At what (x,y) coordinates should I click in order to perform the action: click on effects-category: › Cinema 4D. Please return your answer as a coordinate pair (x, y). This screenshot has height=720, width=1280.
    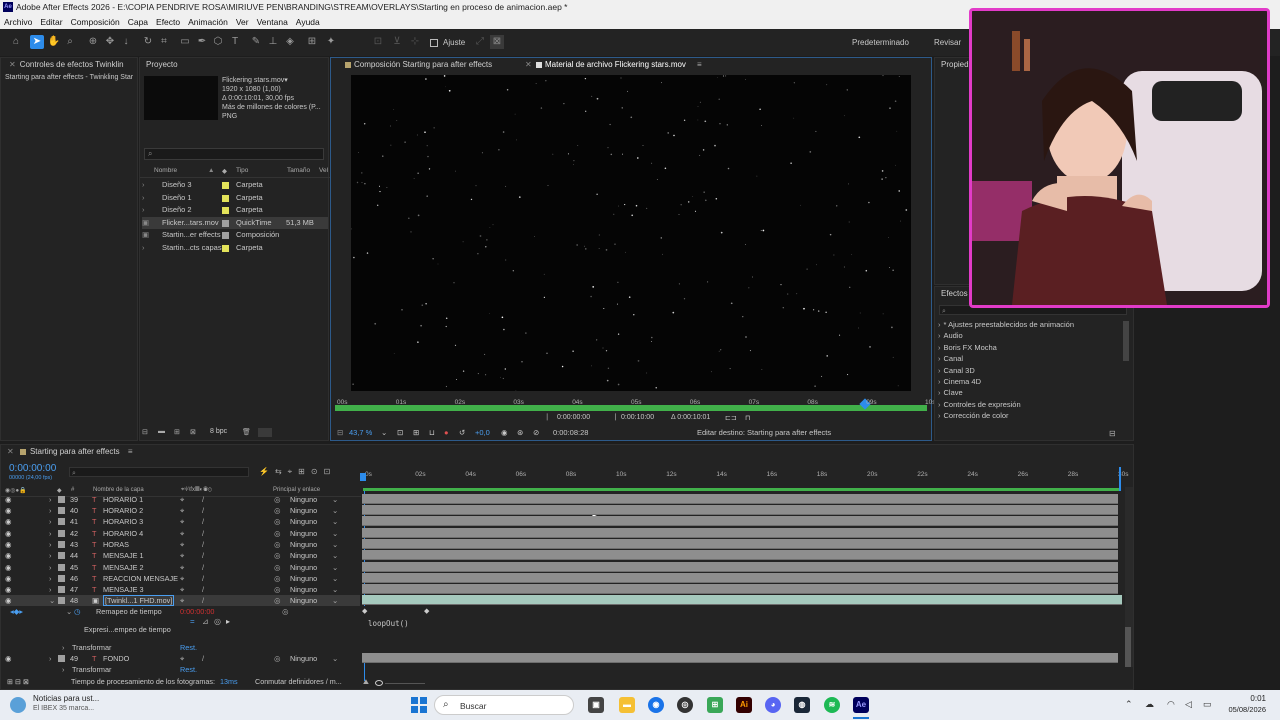
    Looking at the image, I should click on (959, 381).